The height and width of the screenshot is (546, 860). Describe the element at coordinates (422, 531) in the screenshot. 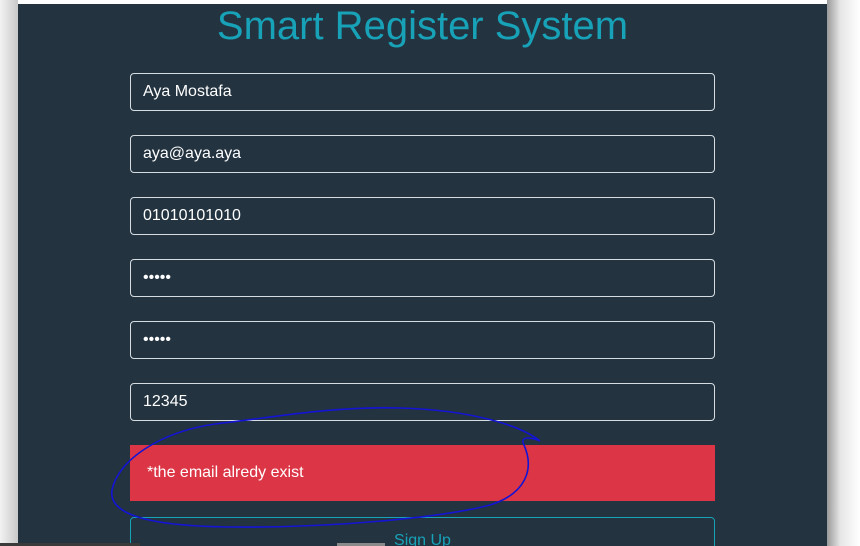

I see `sign-up-button: Sign Up` at that location.